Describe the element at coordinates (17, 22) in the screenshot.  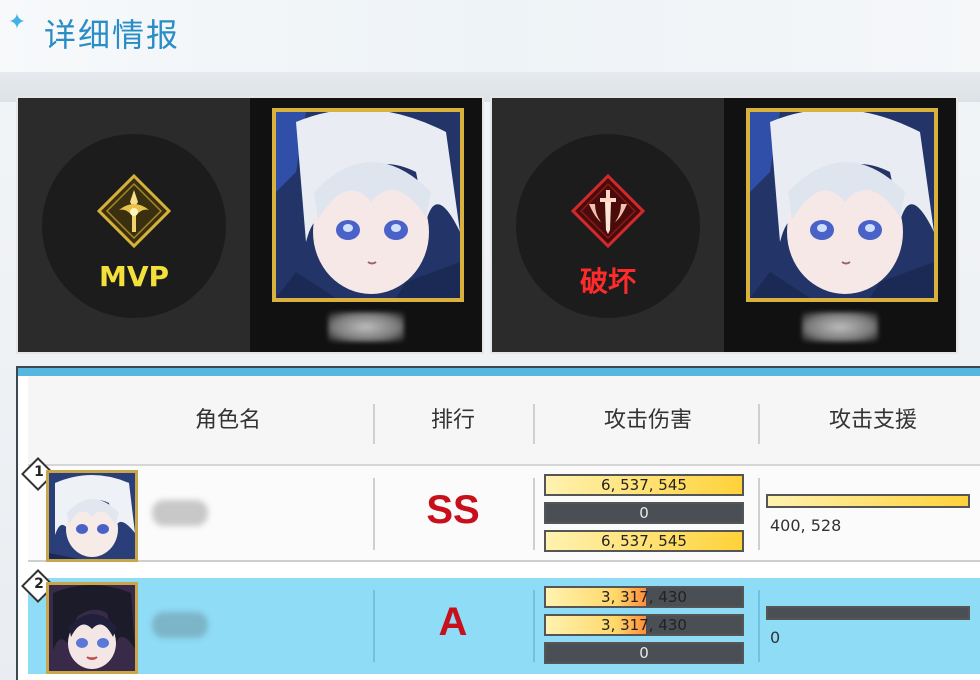
I see `sparkle-icon: ✦` at that location.